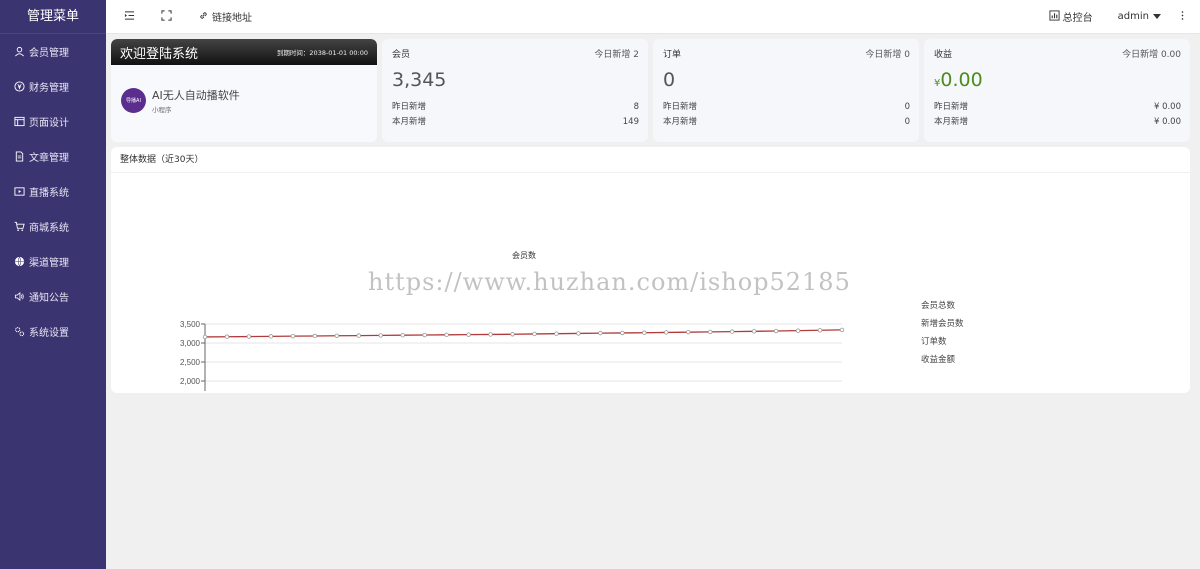 This screenshot has height=569, width=1200. What do you see at coordinates (232, 18) in the screenshot?
I see `link-address-label: 链接地址` at bounding box center [232, 18].